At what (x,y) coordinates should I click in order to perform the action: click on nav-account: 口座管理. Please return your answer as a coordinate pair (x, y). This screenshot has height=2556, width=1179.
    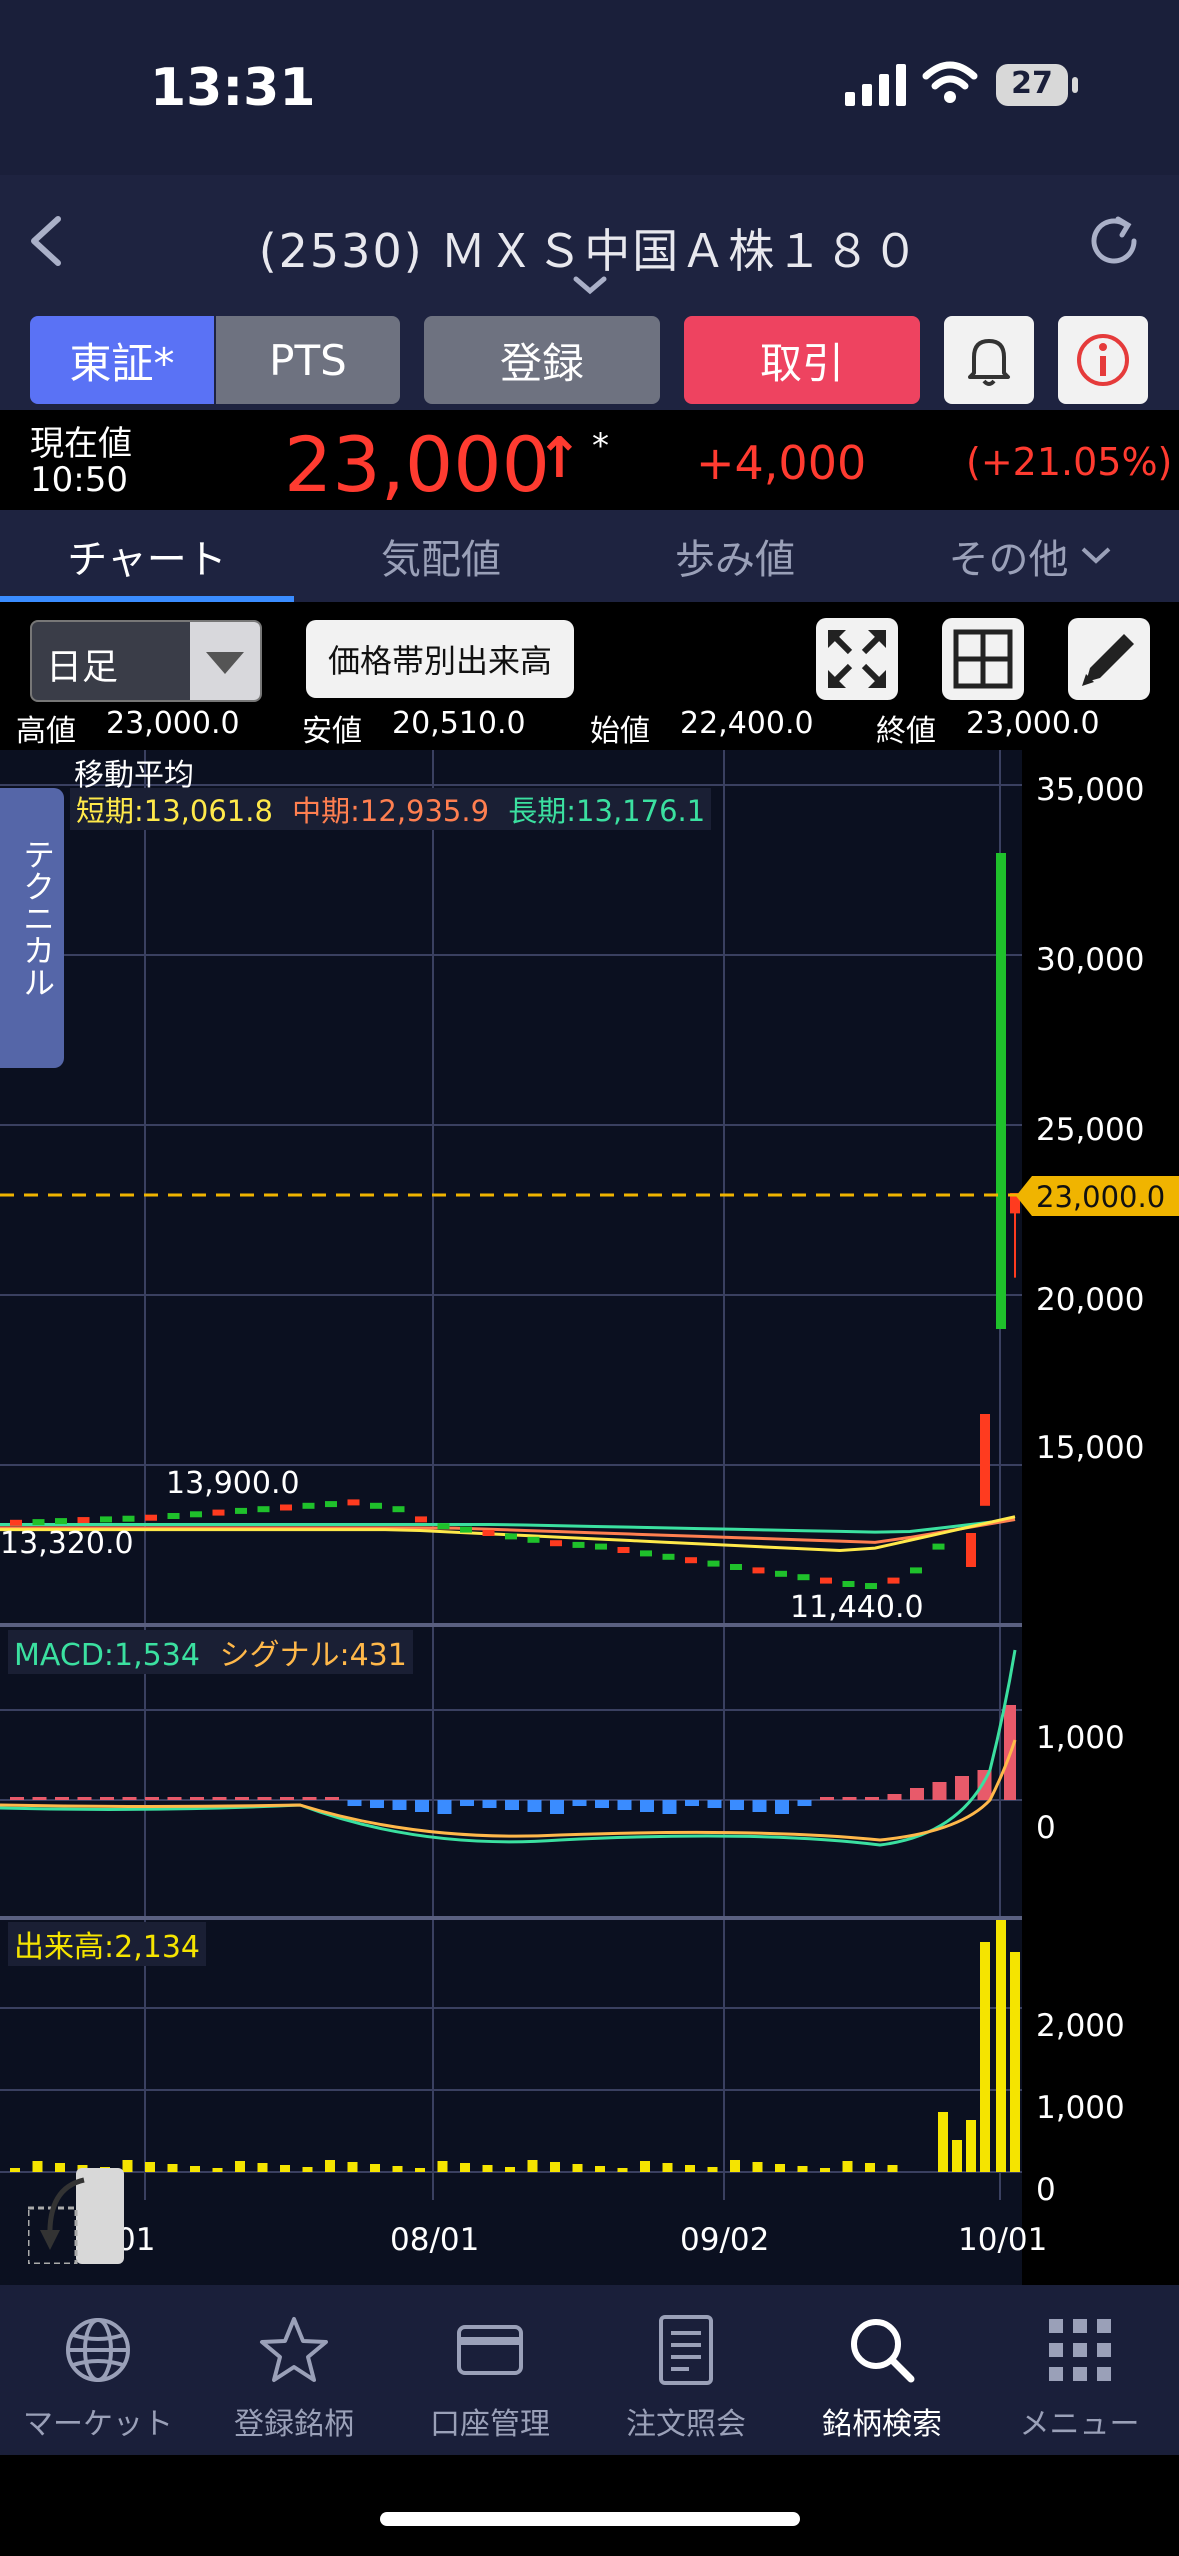
    Looking at the image, I should click on (490, 2370).